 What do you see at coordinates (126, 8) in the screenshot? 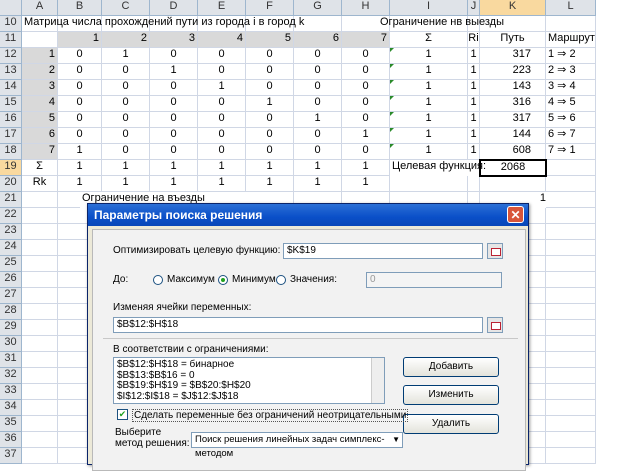
I see `column-header-c: C` at bounding box center [126, 8].